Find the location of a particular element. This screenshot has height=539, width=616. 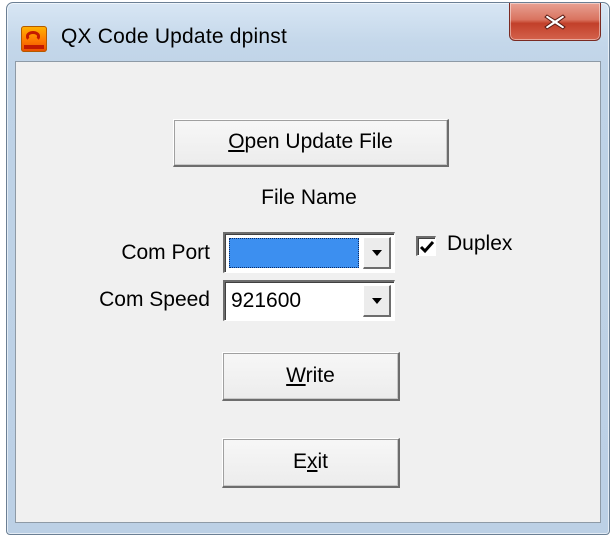

open-mnemonic: O is located at coordinates (236, 141).